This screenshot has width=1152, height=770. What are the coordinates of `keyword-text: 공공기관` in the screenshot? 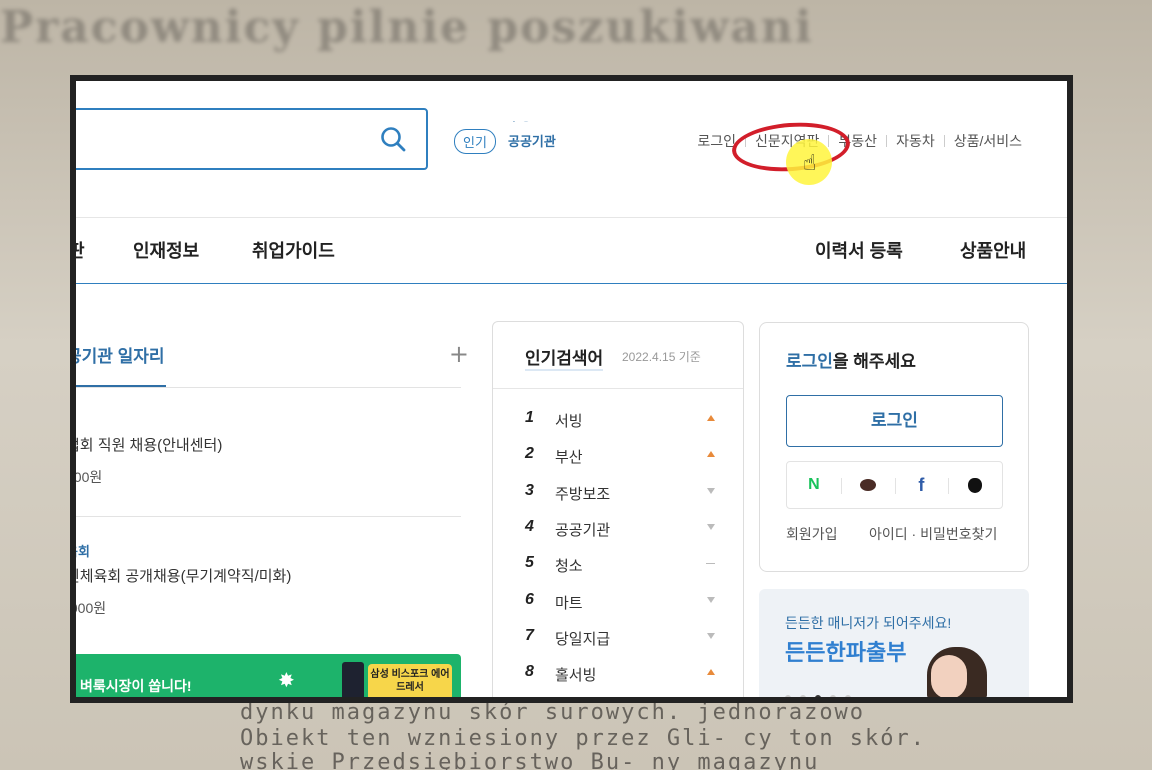 It's located at (582, 529).